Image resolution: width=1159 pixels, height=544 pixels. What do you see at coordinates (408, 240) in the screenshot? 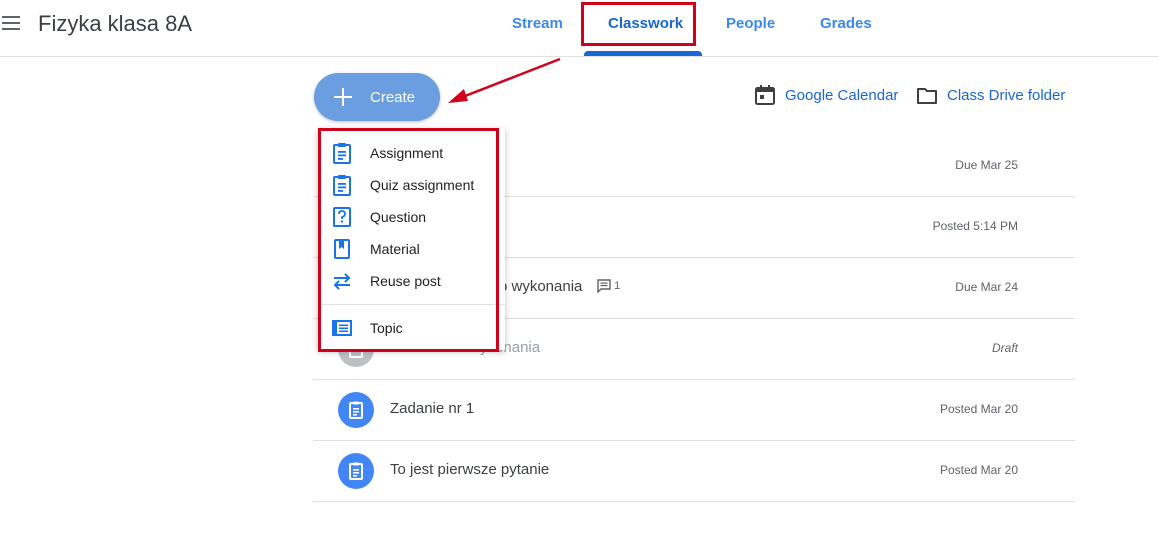
I see `create-menu-highlight` at bounding box center [408, 240].